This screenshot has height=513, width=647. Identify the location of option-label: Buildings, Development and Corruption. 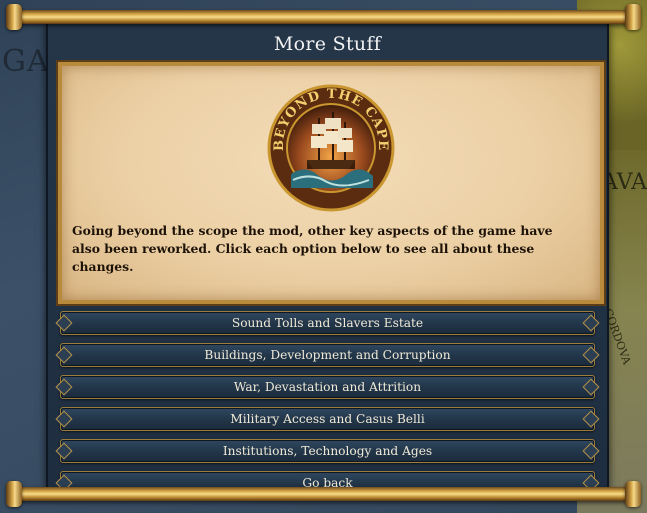
(327, 355).